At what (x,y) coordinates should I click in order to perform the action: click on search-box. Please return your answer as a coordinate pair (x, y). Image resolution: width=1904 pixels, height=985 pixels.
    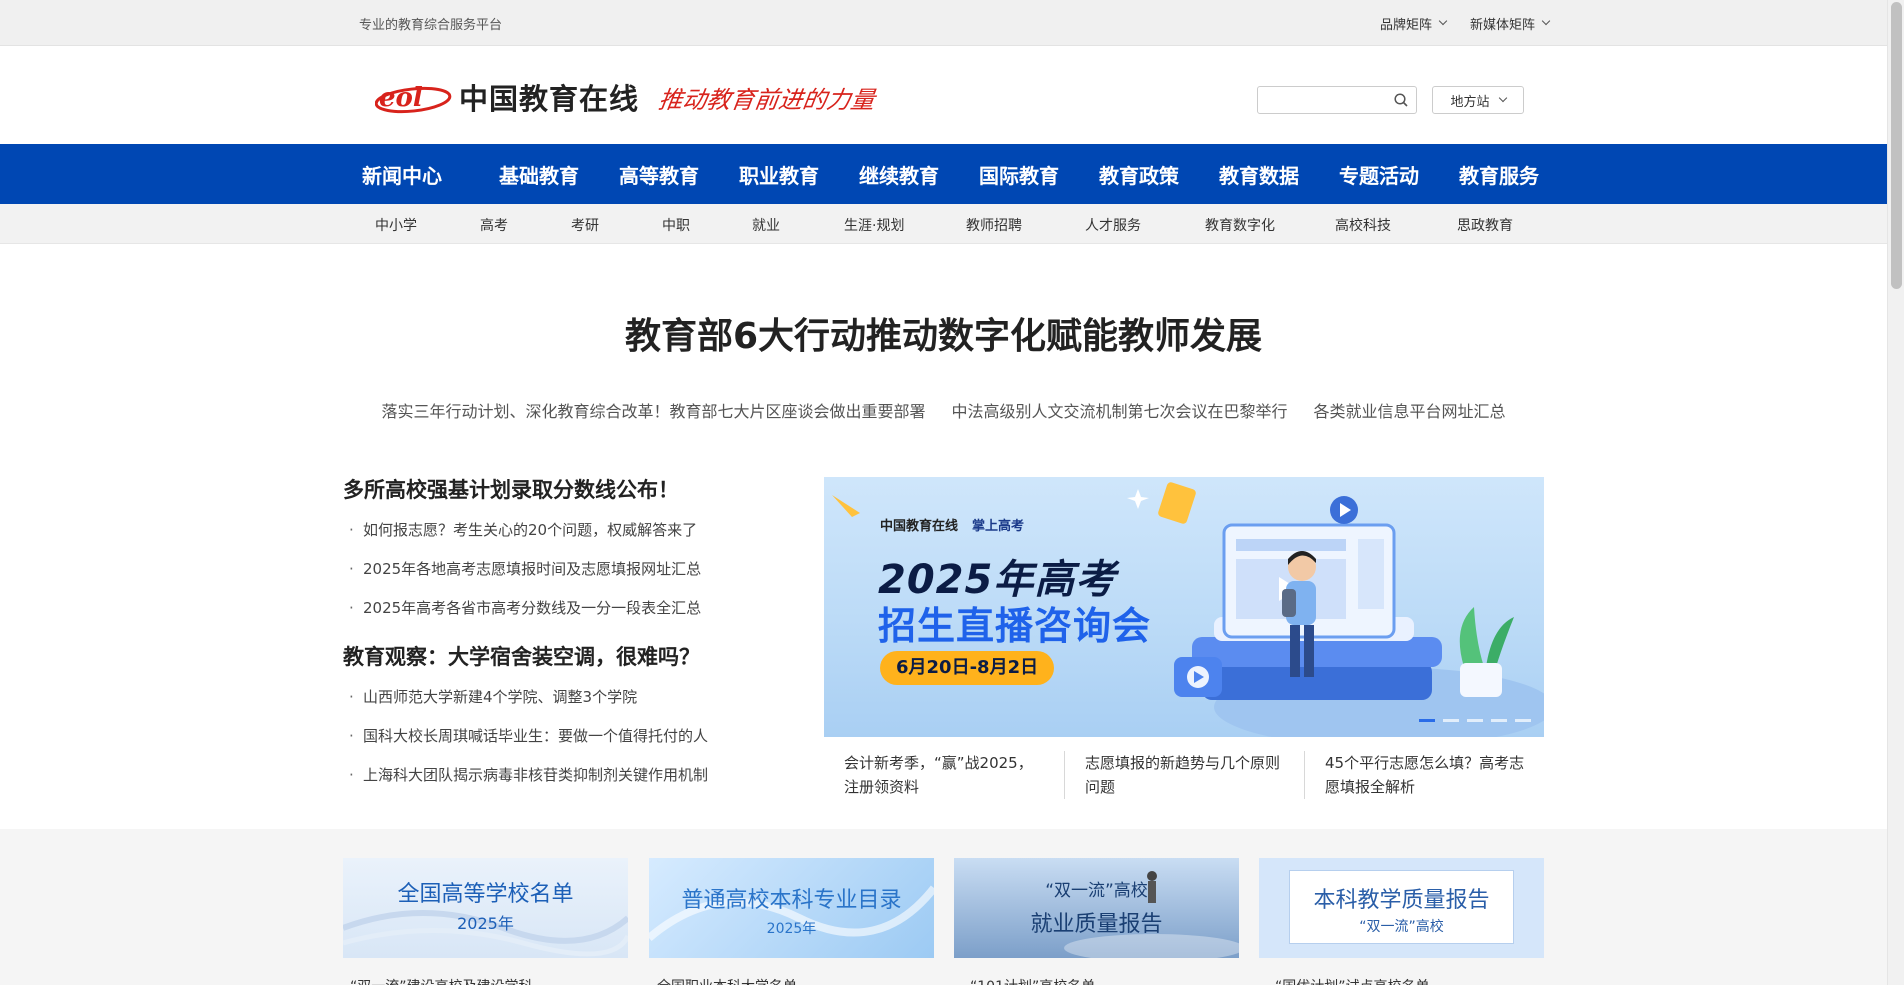
    Looking at the image, I should click on (1337, 100).